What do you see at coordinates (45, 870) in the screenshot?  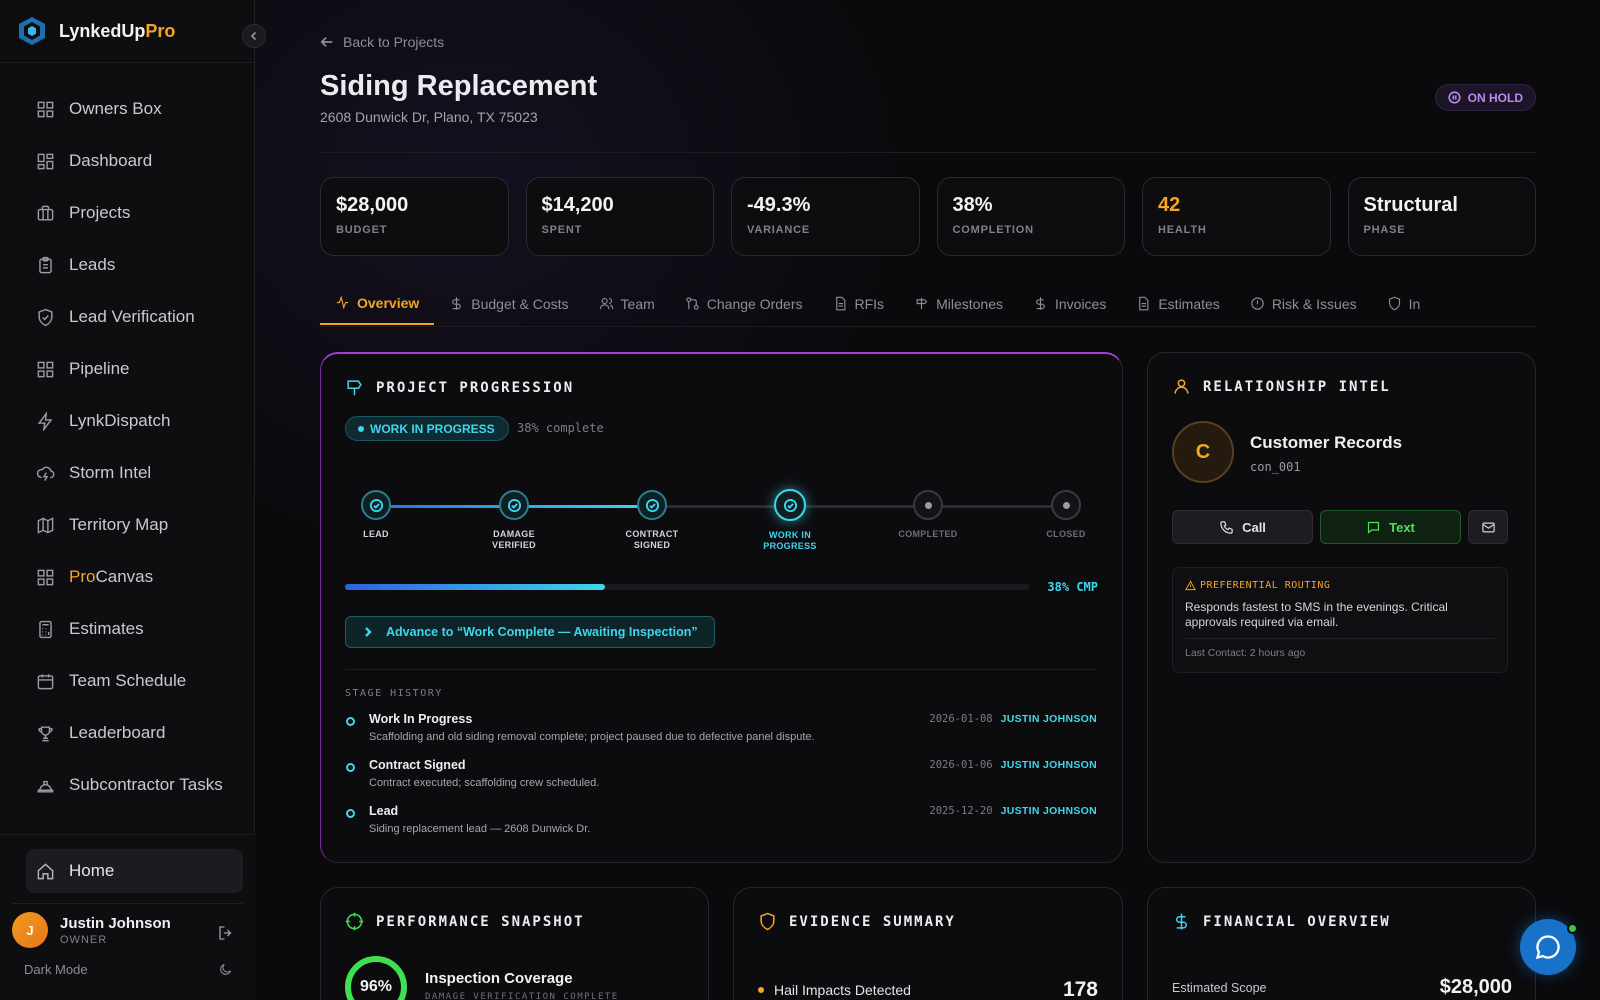 I see `home-icon` at bounding box center [45, 870].